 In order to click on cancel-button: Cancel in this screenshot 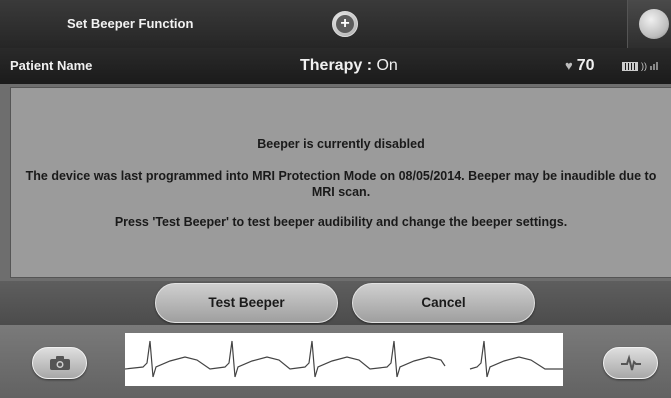, I will do `click(443, 303)`.